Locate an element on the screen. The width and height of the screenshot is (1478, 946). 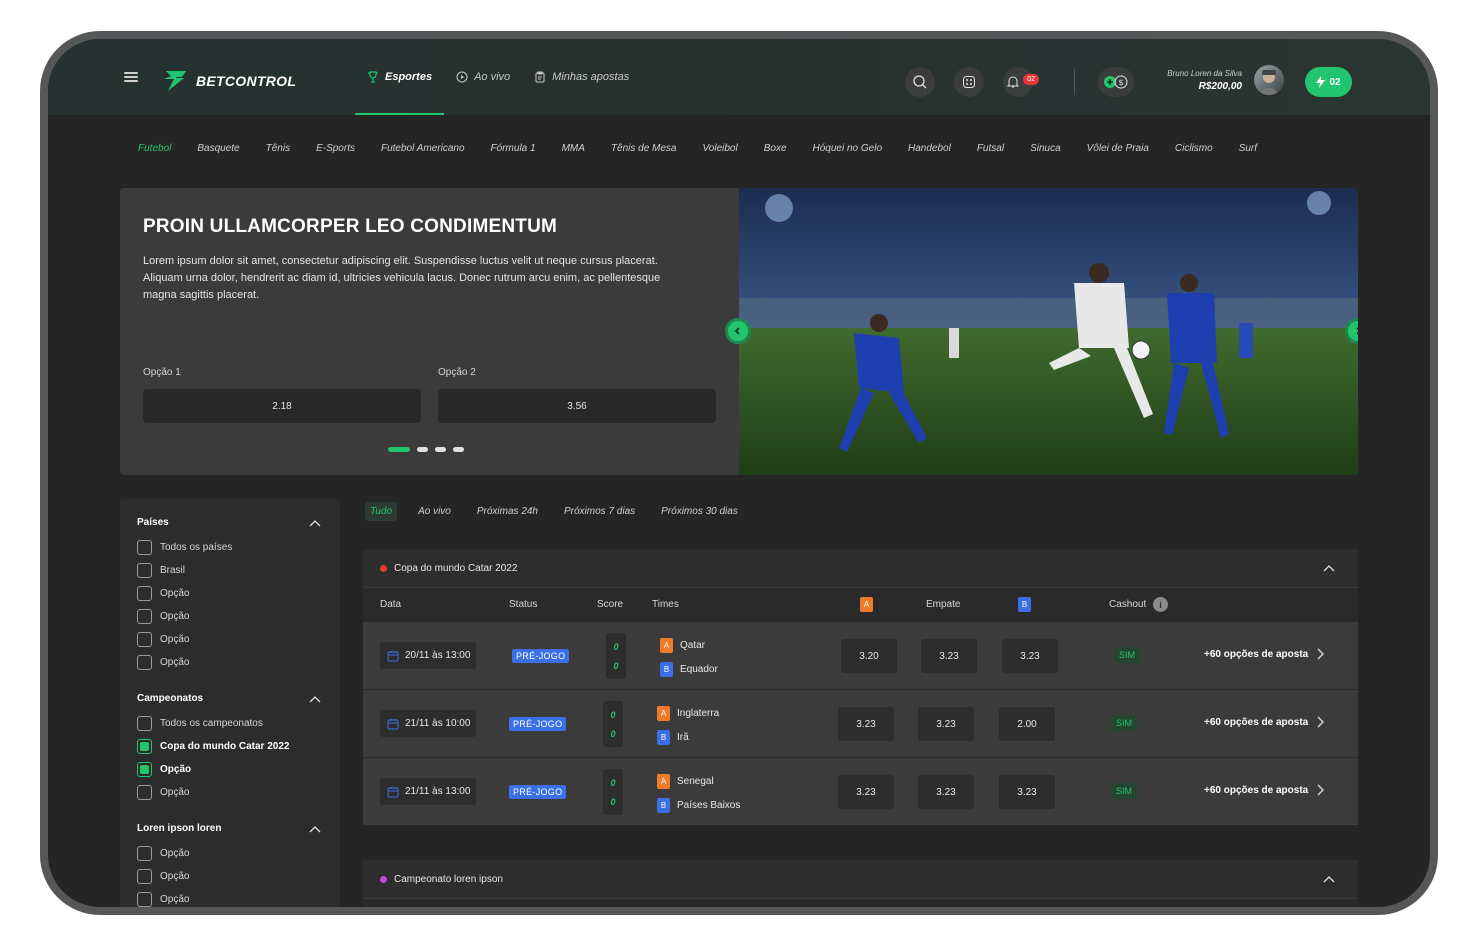
match-date: 21/11 às 13:00 is located at coordinates (428, 791).